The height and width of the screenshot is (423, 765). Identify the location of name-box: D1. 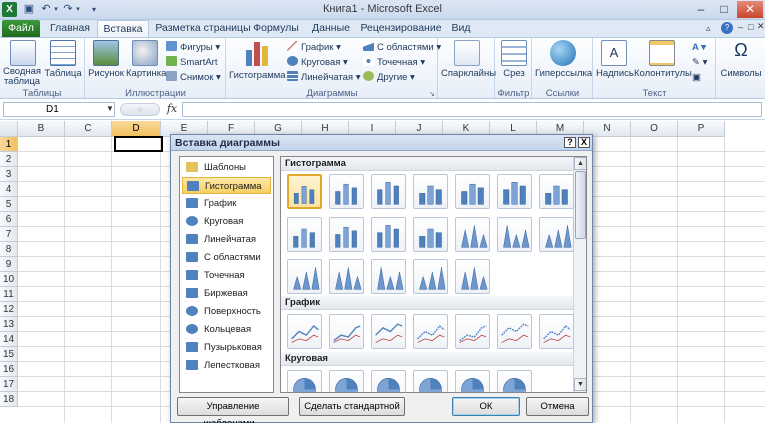
(59, 109).